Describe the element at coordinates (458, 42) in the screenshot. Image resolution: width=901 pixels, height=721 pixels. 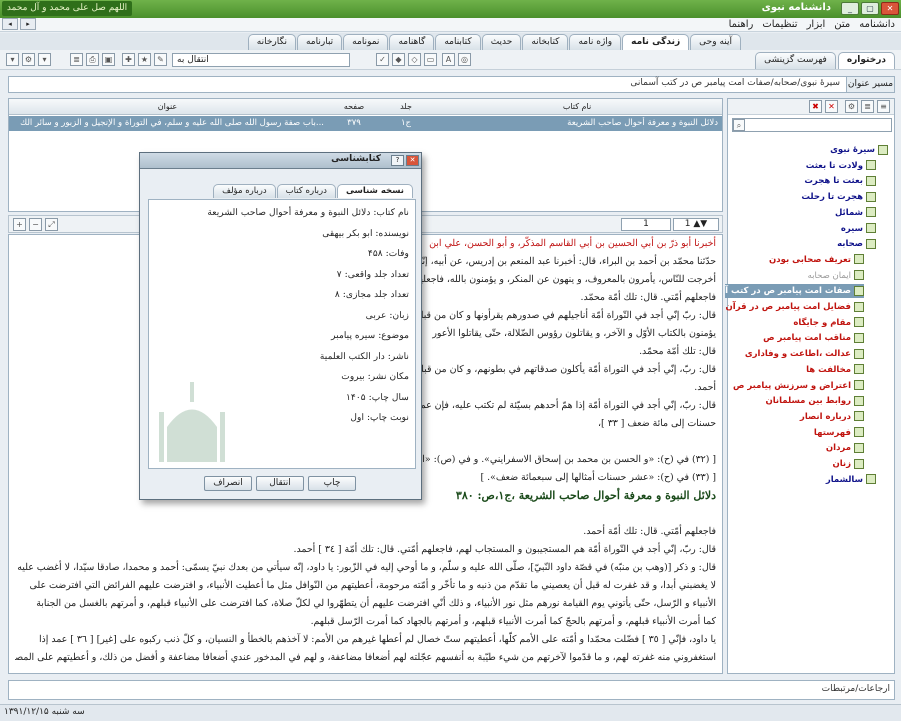
I see `tab-main-5: کتابنامه` at that location.